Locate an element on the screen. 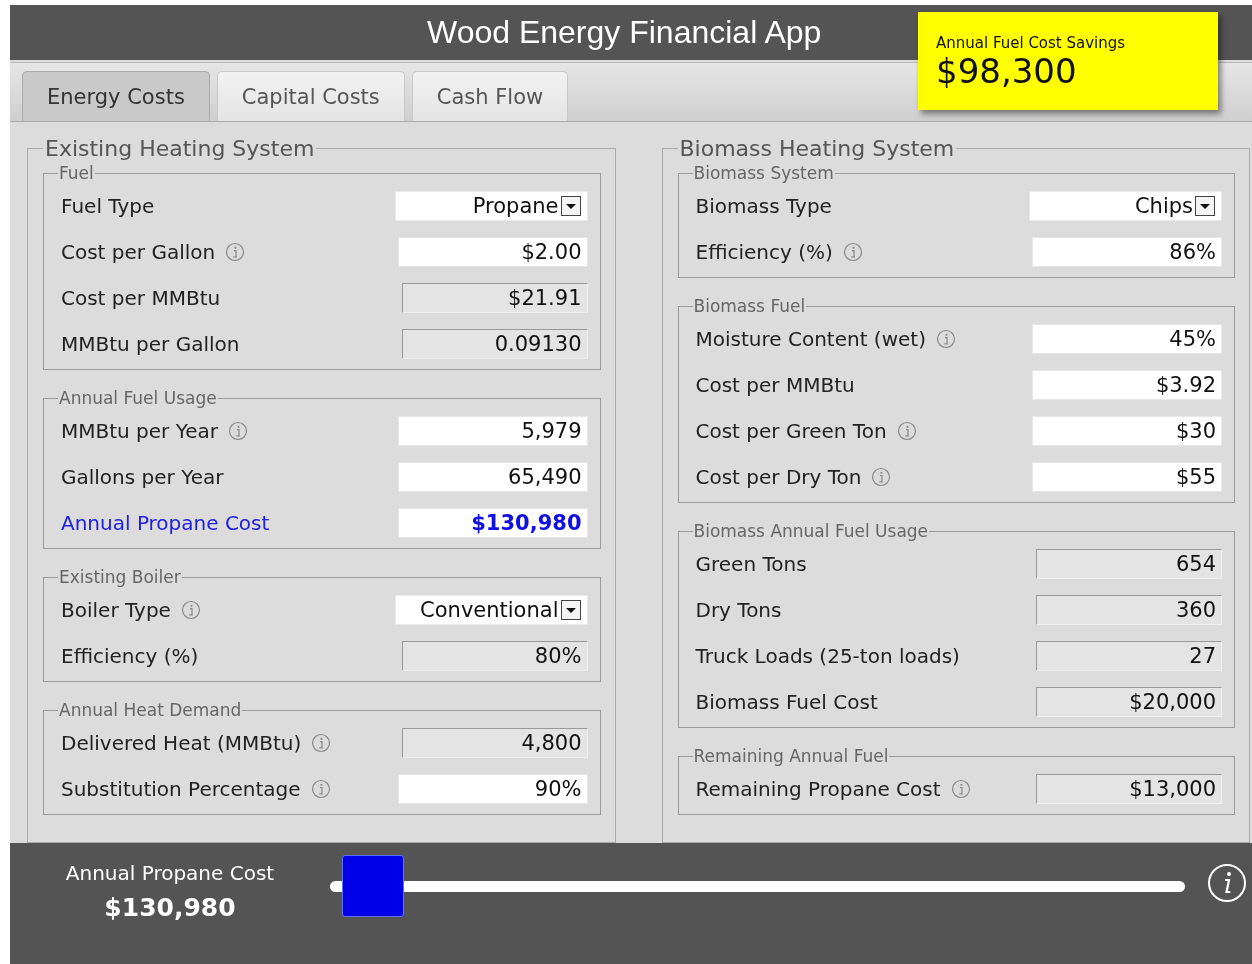  group-title: Biomass System is located at coordinates (763, 173).